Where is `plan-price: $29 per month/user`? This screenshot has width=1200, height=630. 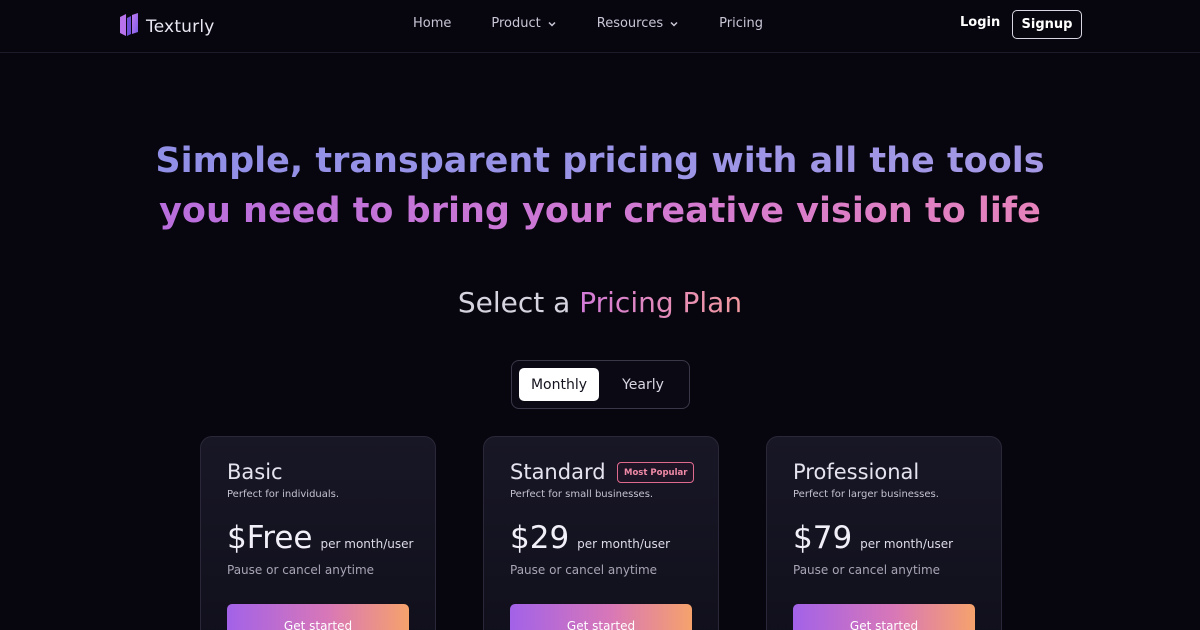
plan-price: $29 per month/user is located at coordinates (590, 538).